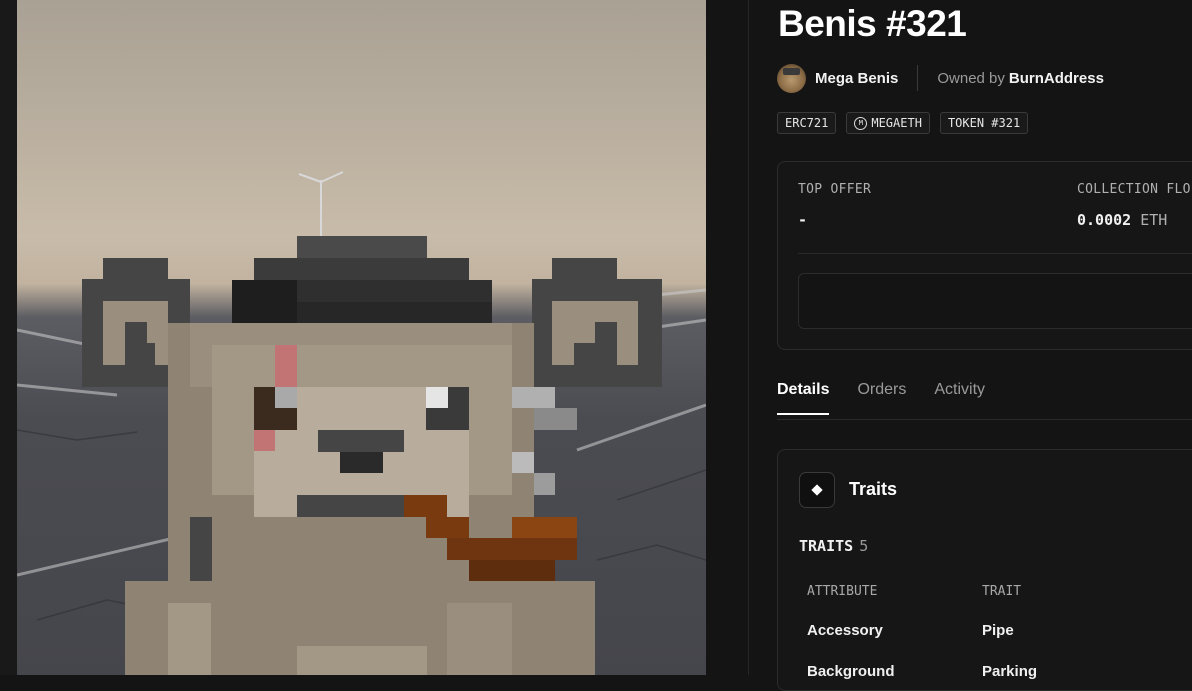 This screenshot has height=691, width=1192. I want to click on tab-orders: Orders, so click(881, 397).